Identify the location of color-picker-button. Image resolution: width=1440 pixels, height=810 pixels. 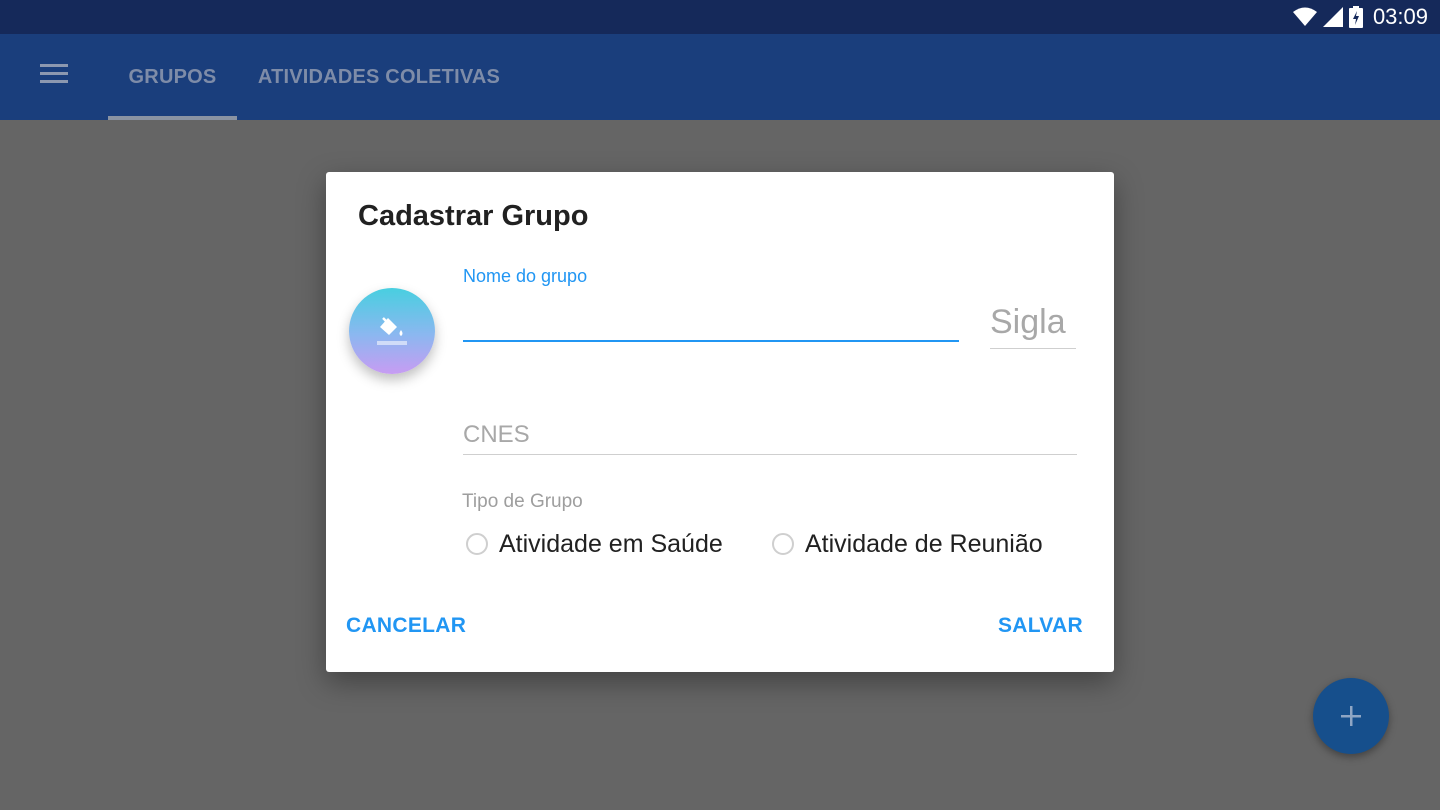
(392, 331).